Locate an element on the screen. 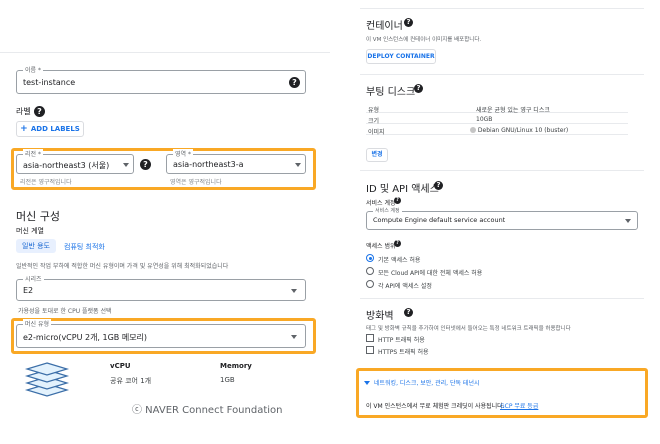 The width and height of the screenshot is (660, 444). boot-disk-row: 크기 10GB is located at coordinates (497, 119).